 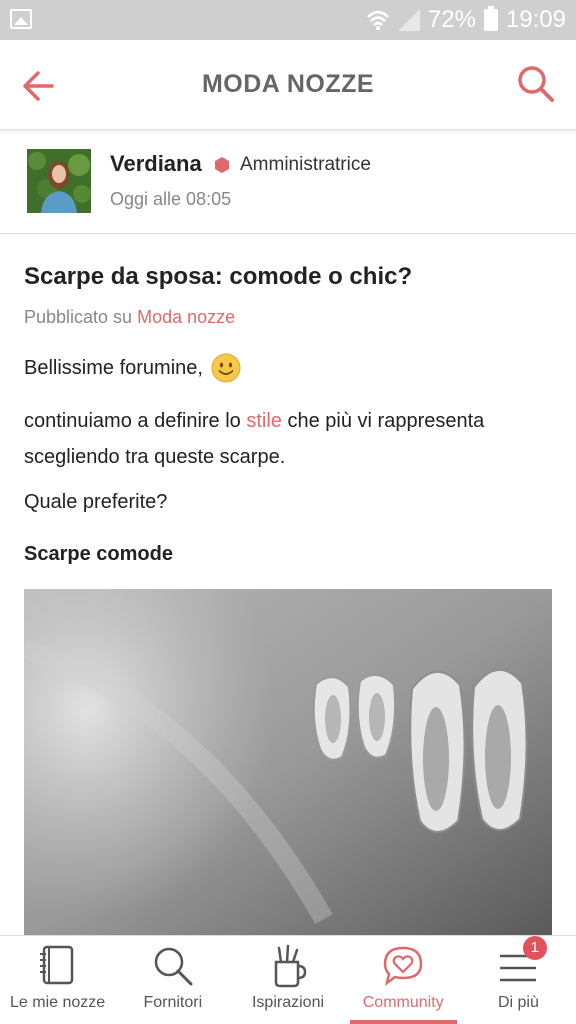 What do you see at coordinates (535, 19) in the screenshot?
I see `clock: 19:09` at bounding box center [535, 19].